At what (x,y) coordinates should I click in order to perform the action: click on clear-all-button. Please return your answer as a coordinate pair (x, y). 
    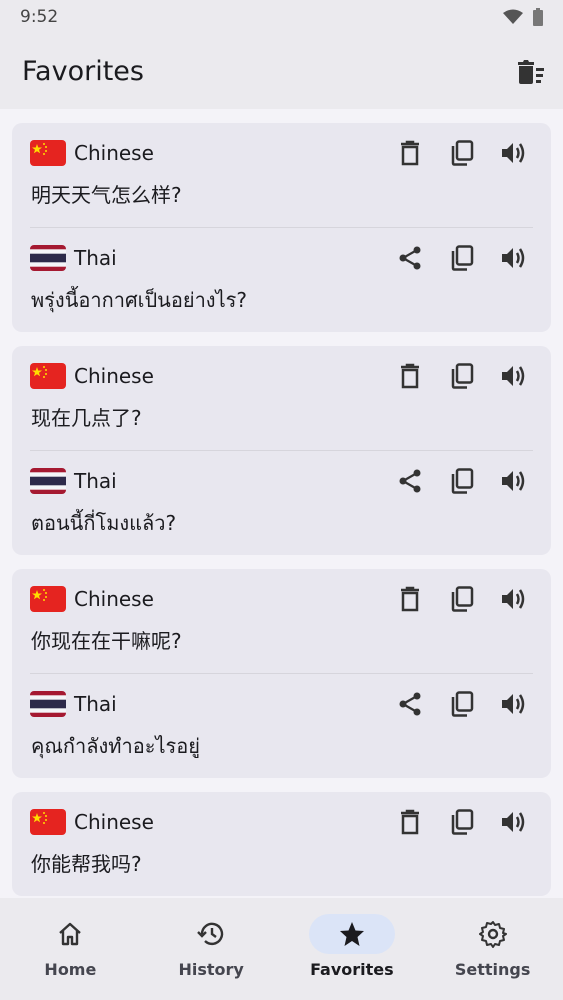
    Looking at the image, I should click on (530, 72).